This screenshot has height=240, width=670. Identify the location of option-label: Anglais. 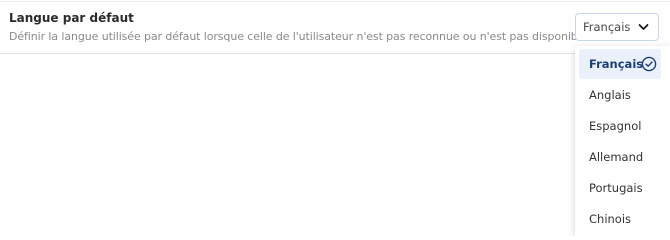
(610, 95).